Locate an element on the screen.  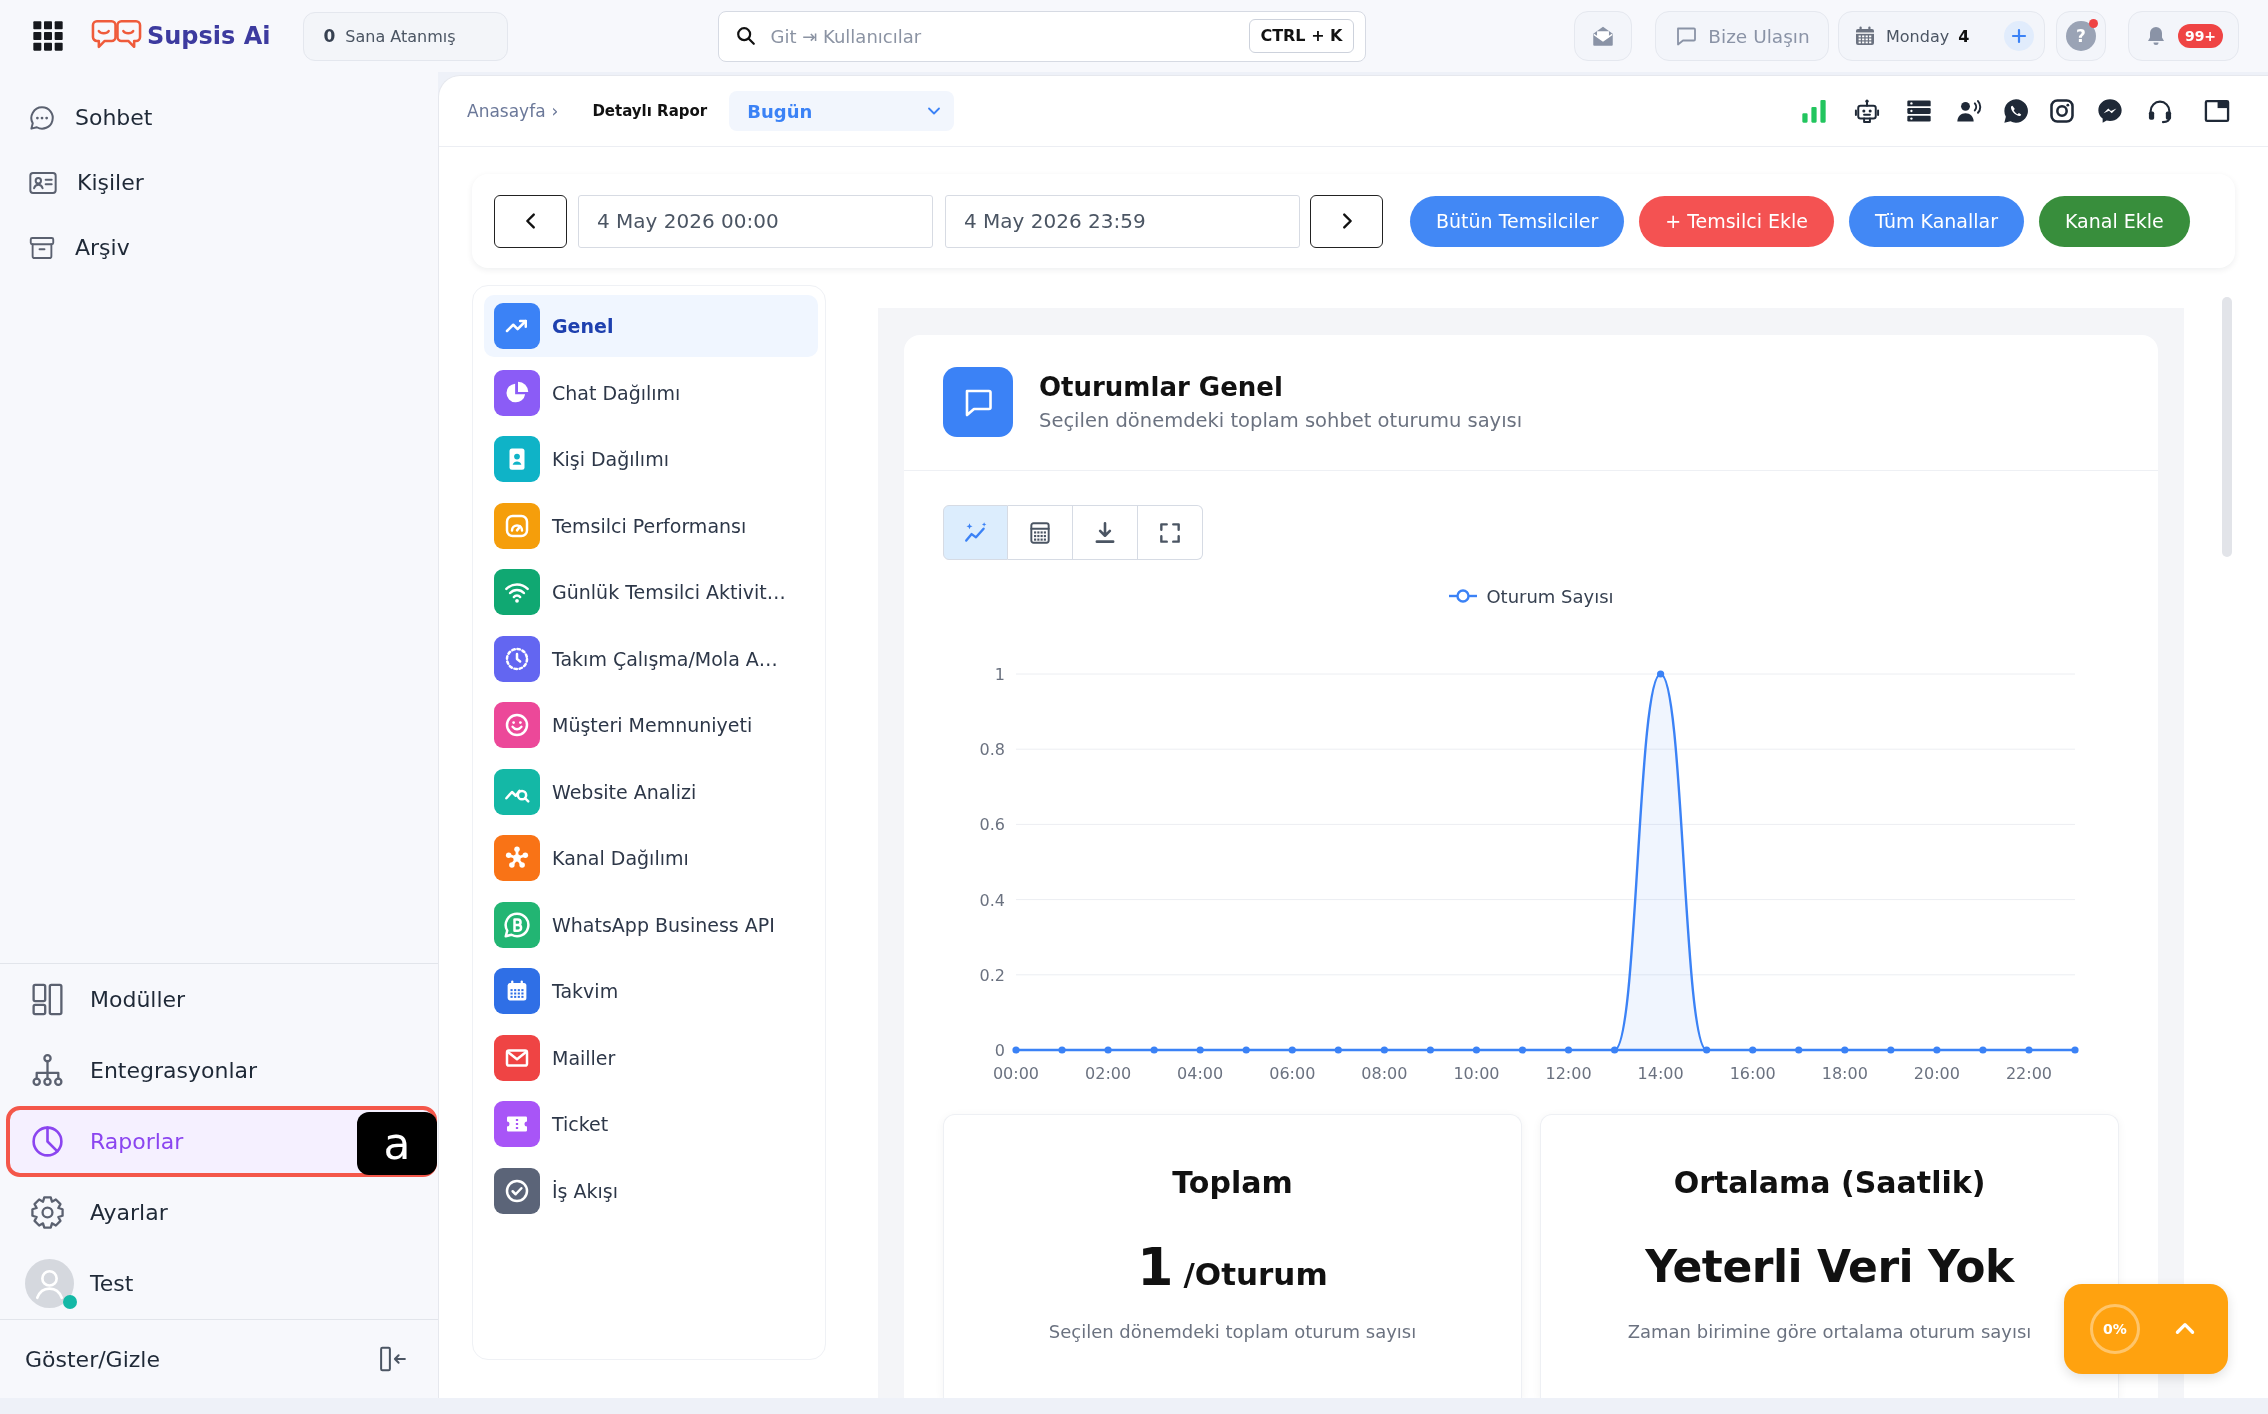
x-axis-label: 08:00 is located at coordinates (1384, 1073).